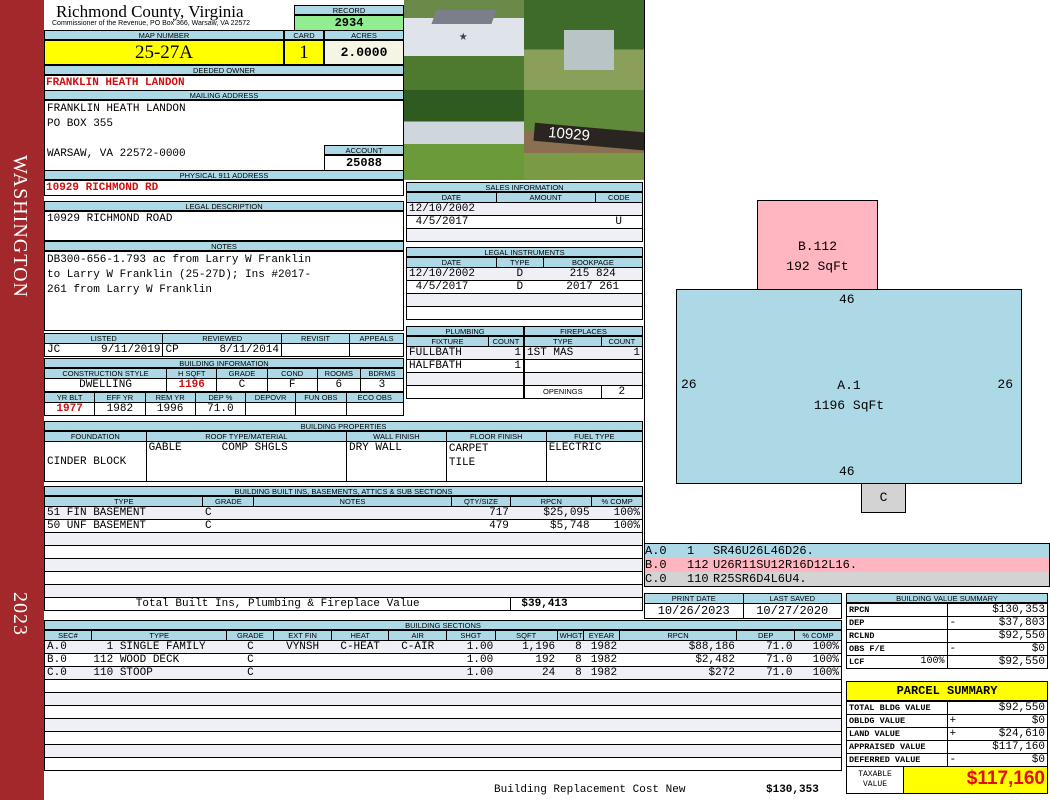 This screenshot has width=1050, height=800. I want to click on plumbing-row: HALFBATH 1, so click(465, 366).